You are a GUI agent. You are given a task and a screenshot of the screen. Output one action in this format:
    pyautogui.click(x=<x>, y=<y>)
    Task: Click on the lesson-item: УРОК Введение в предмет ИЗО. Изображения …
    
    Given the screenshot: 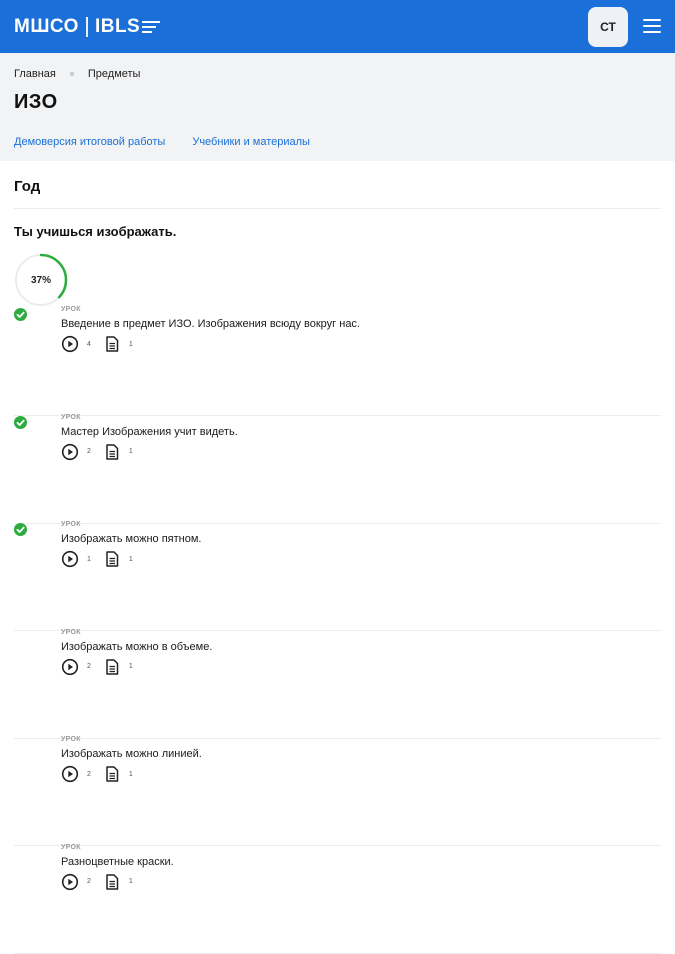 What is the action you would take?
    pyautogui.click(x=337, y=361)
    